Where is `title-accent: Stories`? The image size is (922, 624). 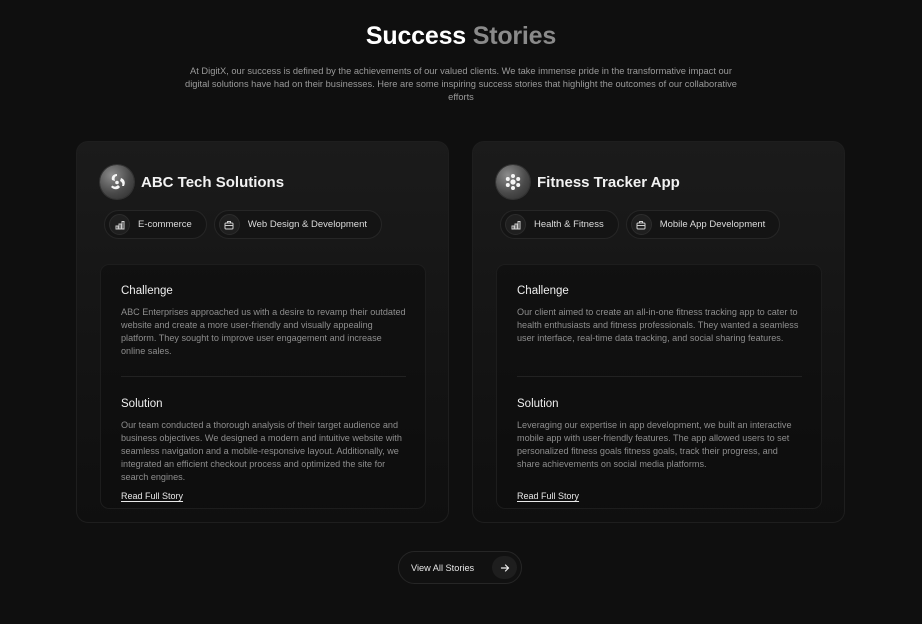 title-accent: Stories is located at coordinates (514, 36).